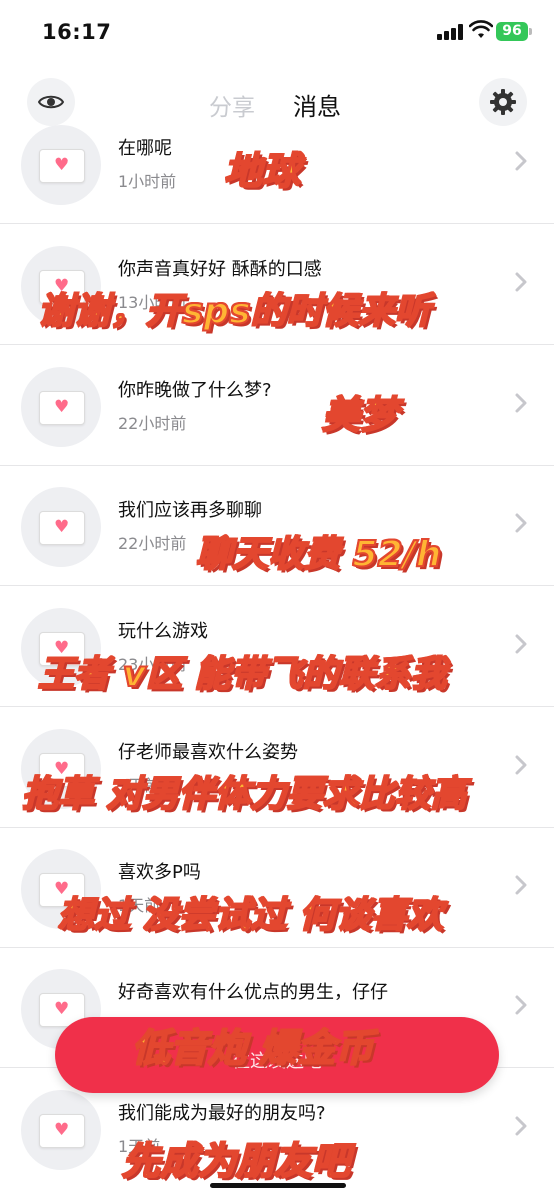 The width and height of the screenshot is (554, 1200). Describe the element at coordinates (242, 674) in the screenshot. I see `answer-caption: 王者 v区 能带飞的联系我` at that location.